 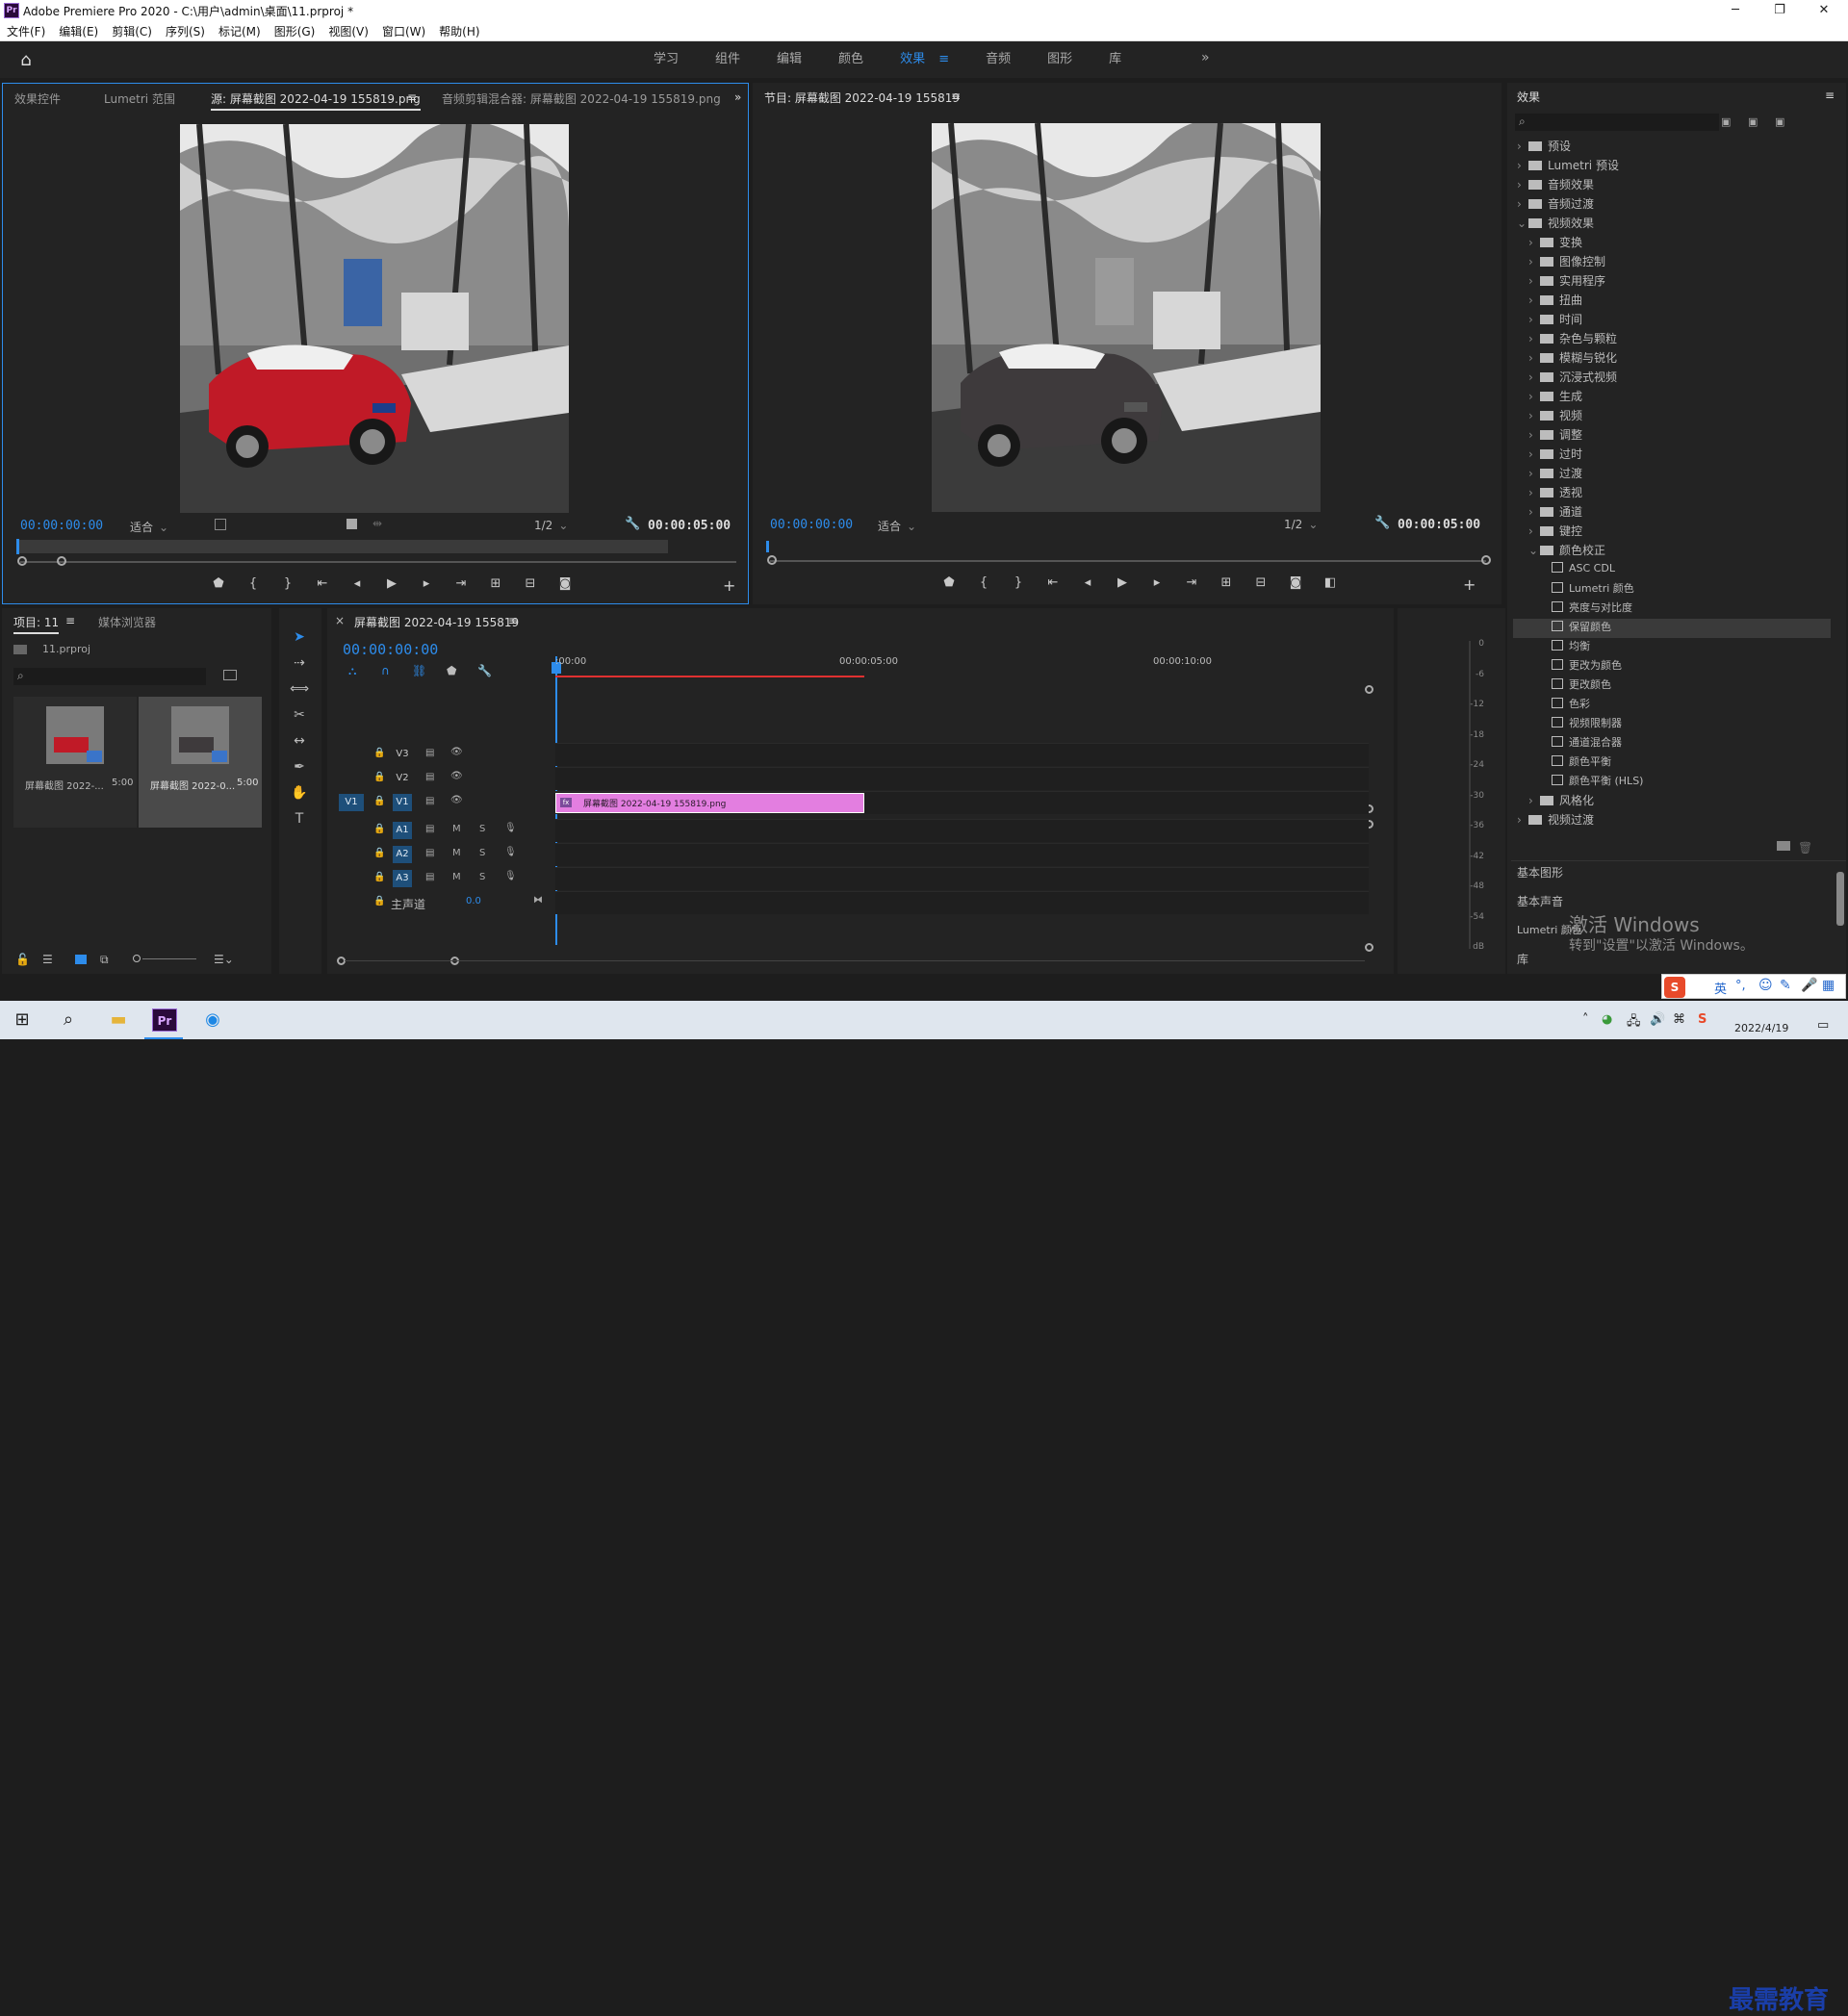 What do you see at coordinates (1115, 59) in the screenshot?
I see `workspace-tab-libraries: 库` at bounding box center [1115, 59].